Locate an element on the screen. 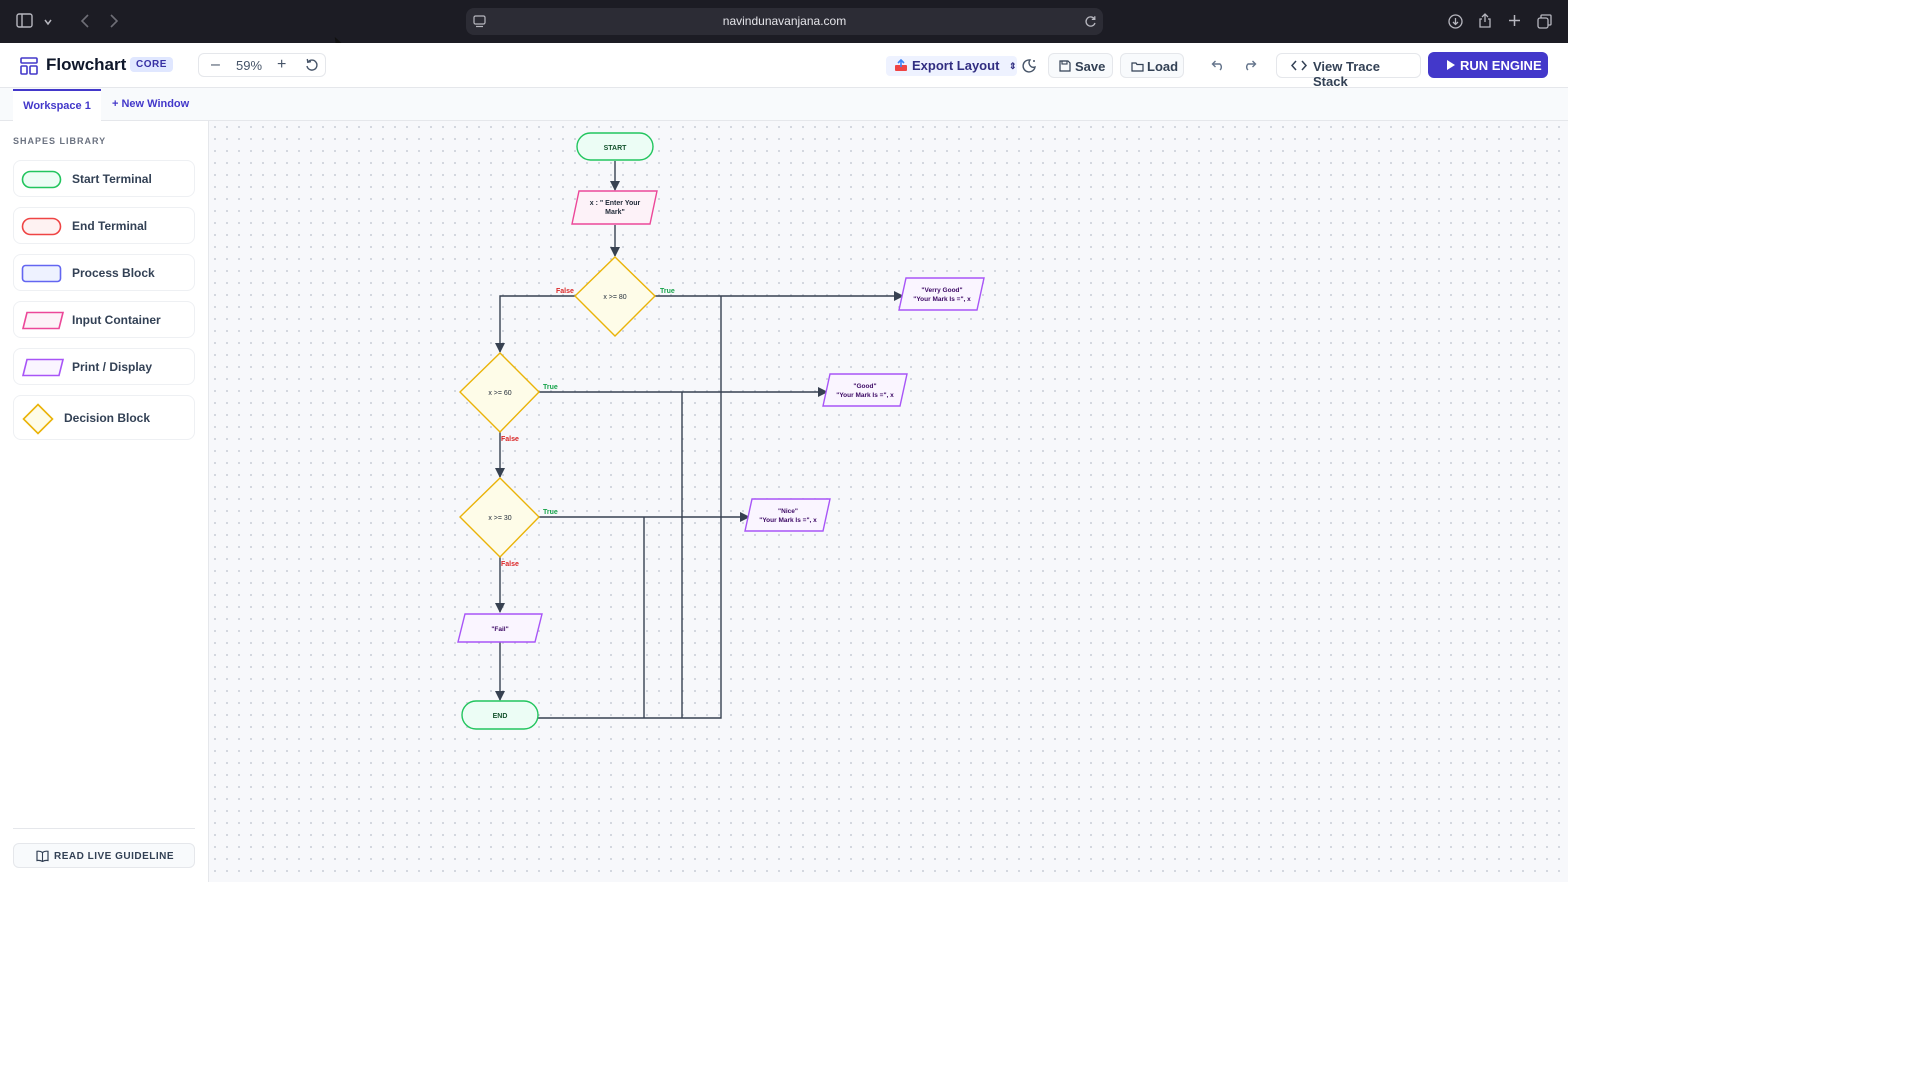  back-icon is located at coordinates (85, 22).